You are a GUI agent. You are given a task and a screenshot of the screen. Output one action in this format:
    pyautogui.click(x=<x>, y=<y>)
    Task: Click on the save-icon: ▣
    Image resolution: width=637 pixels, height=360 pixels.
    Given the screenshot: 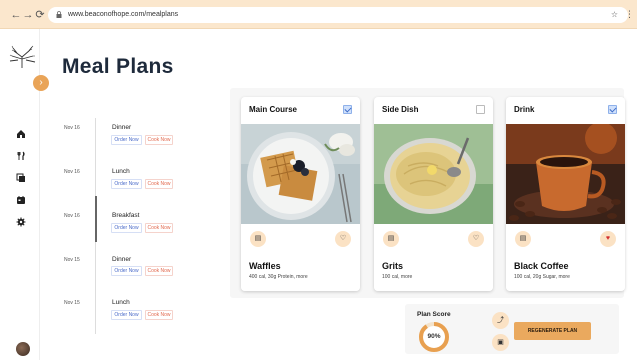 What is the action you would take?
    pyautogui.click(x=500, y=342)
    